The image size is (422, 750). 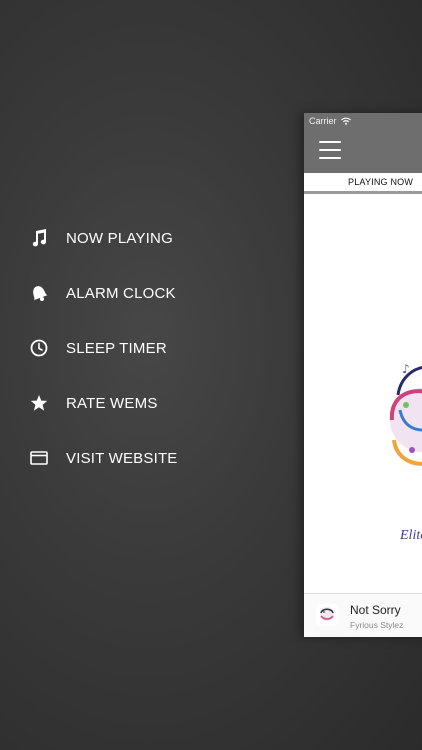 I want to click on menu-item-label: RATE WEMS, so click(x=112, y=403).